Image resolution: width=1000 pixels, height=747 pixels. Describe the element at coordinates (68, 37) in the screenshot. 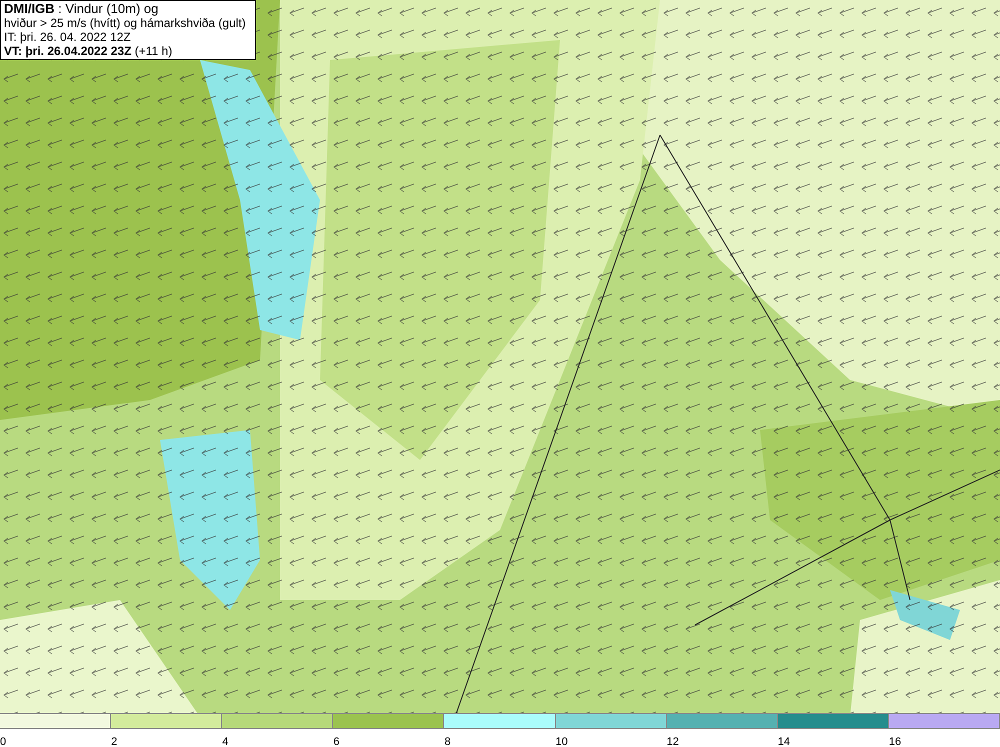

I see `title-line: IT: þri. 26. 04. 2022 12Z` at that location.